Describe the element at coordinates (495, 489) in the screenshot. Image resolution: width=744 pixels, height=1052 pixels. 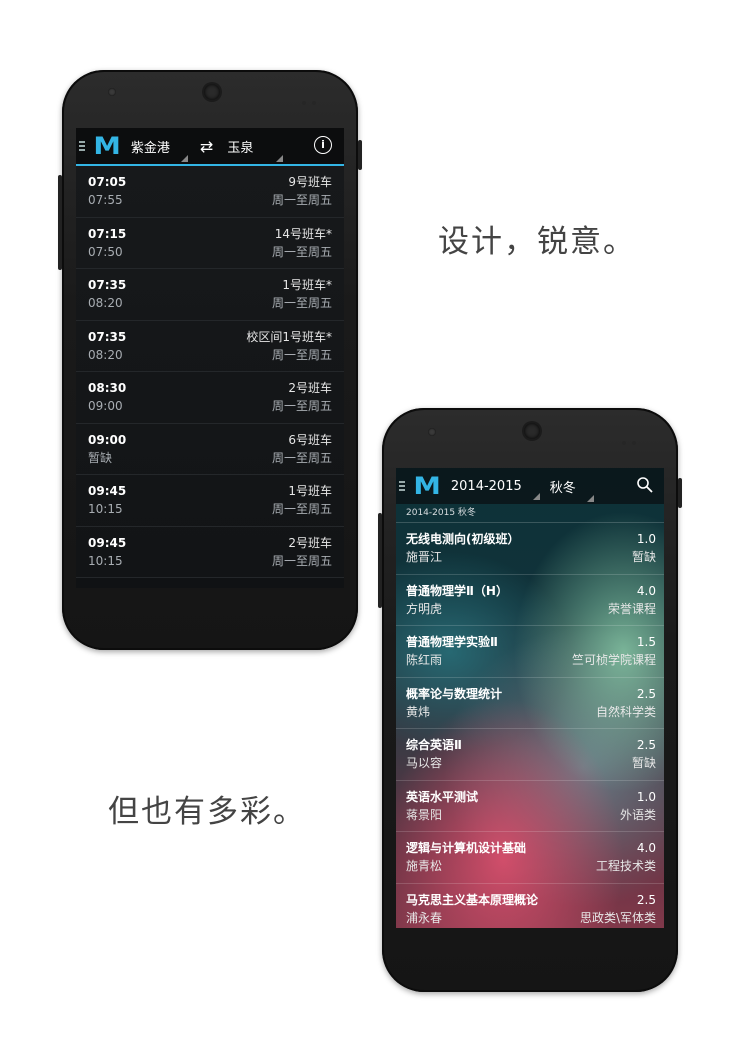
I see `year-spinner: 2014-2015` at that location.